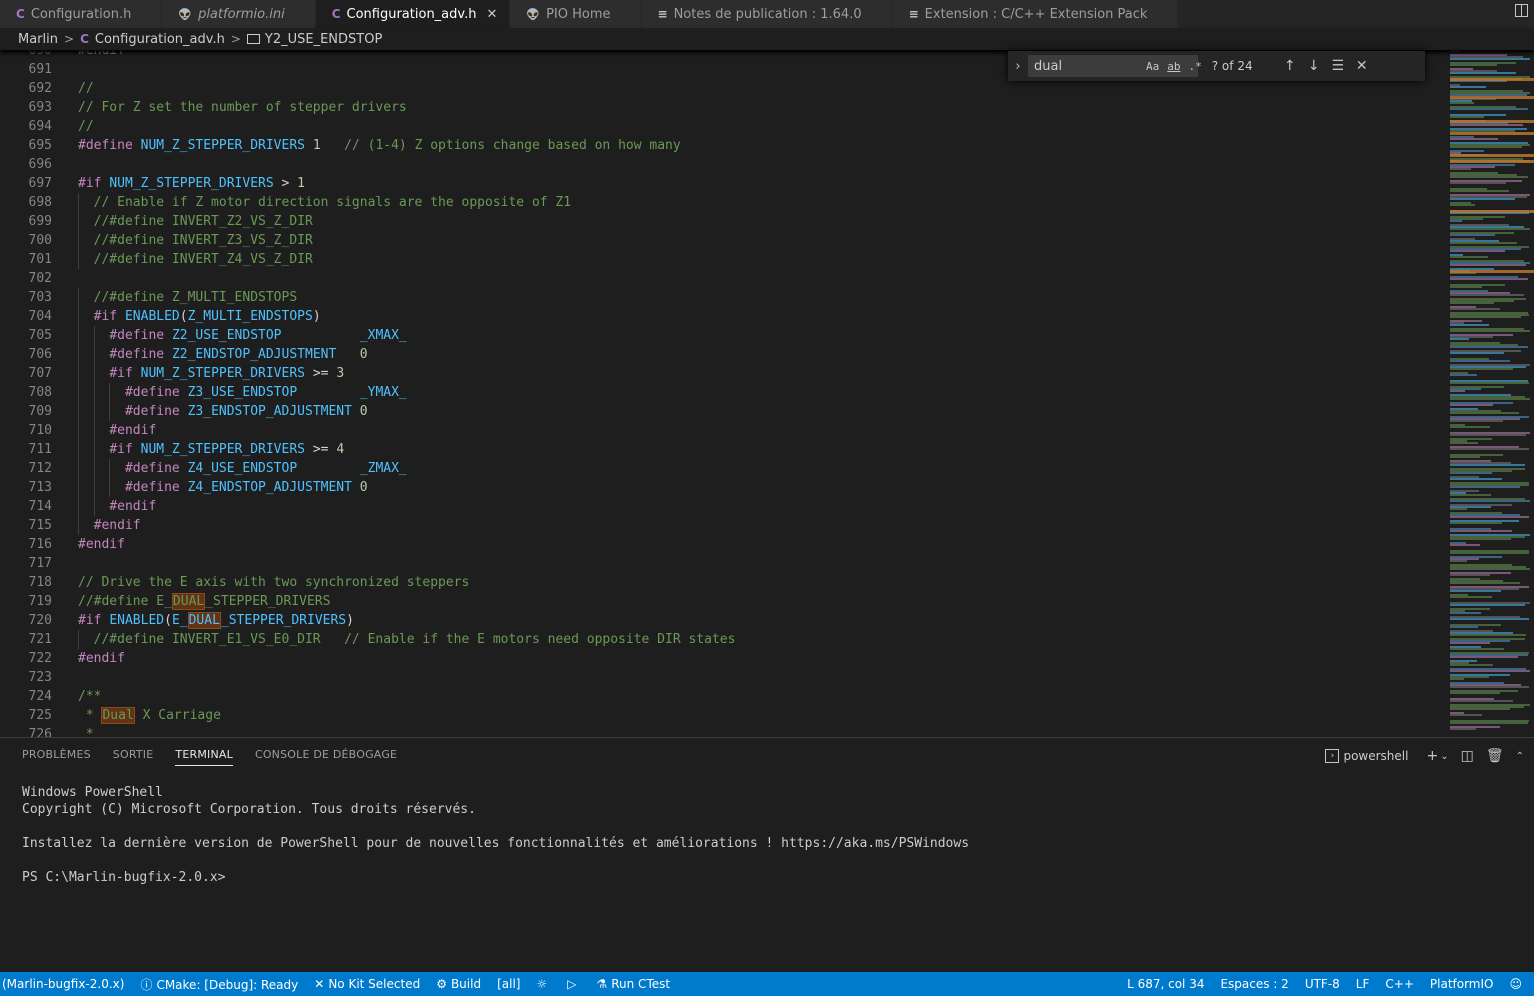 The image size is (1534, 996). Describe the element at coordinates (1495, 756) in the screenshot. I see `trash-icon: 🗑` at that location.